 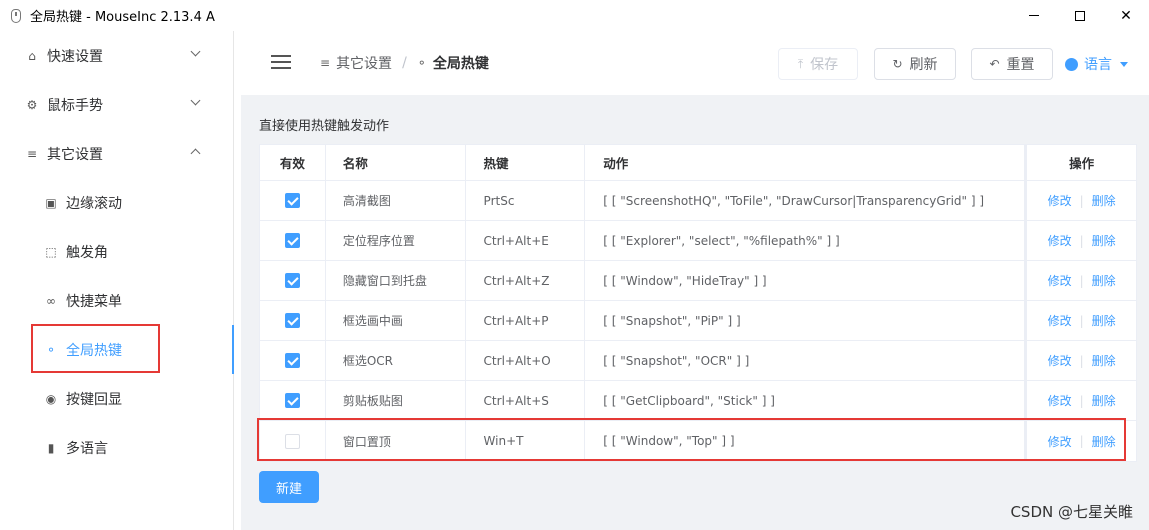 I want to click on sidebar-item-hot-corners: ⬚ 触发角, so click(x=116, y=251).